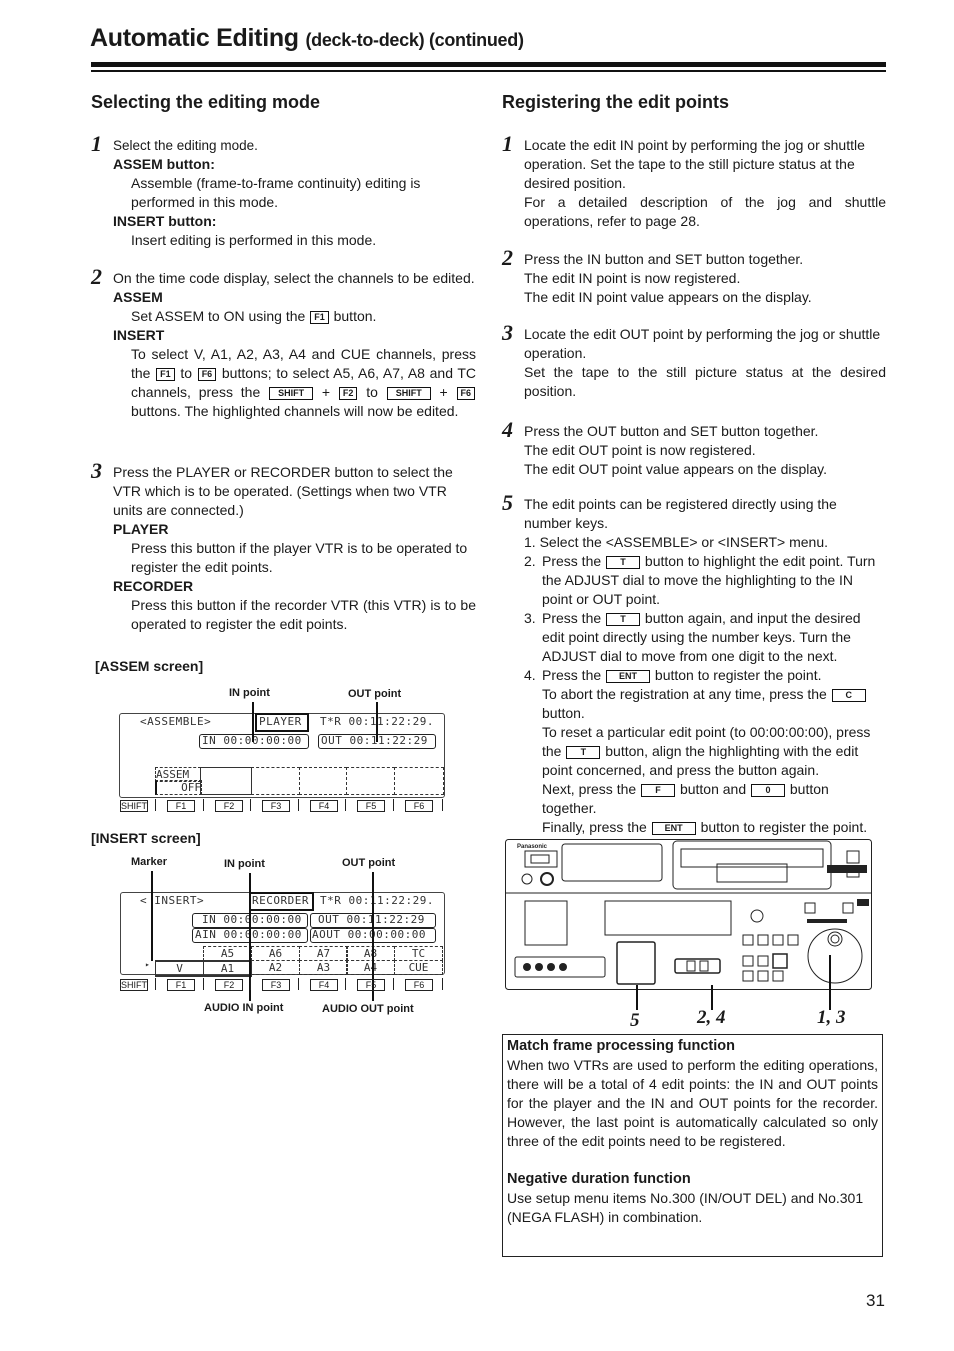  I want to click on text: button., so click(563, 713).